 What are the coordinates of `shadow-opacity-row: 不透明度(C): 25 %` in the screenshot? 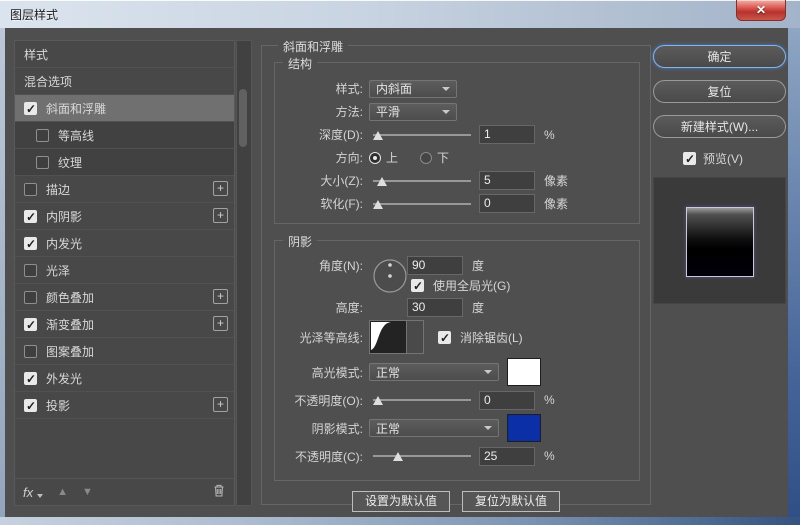 It's located at (457, 456).